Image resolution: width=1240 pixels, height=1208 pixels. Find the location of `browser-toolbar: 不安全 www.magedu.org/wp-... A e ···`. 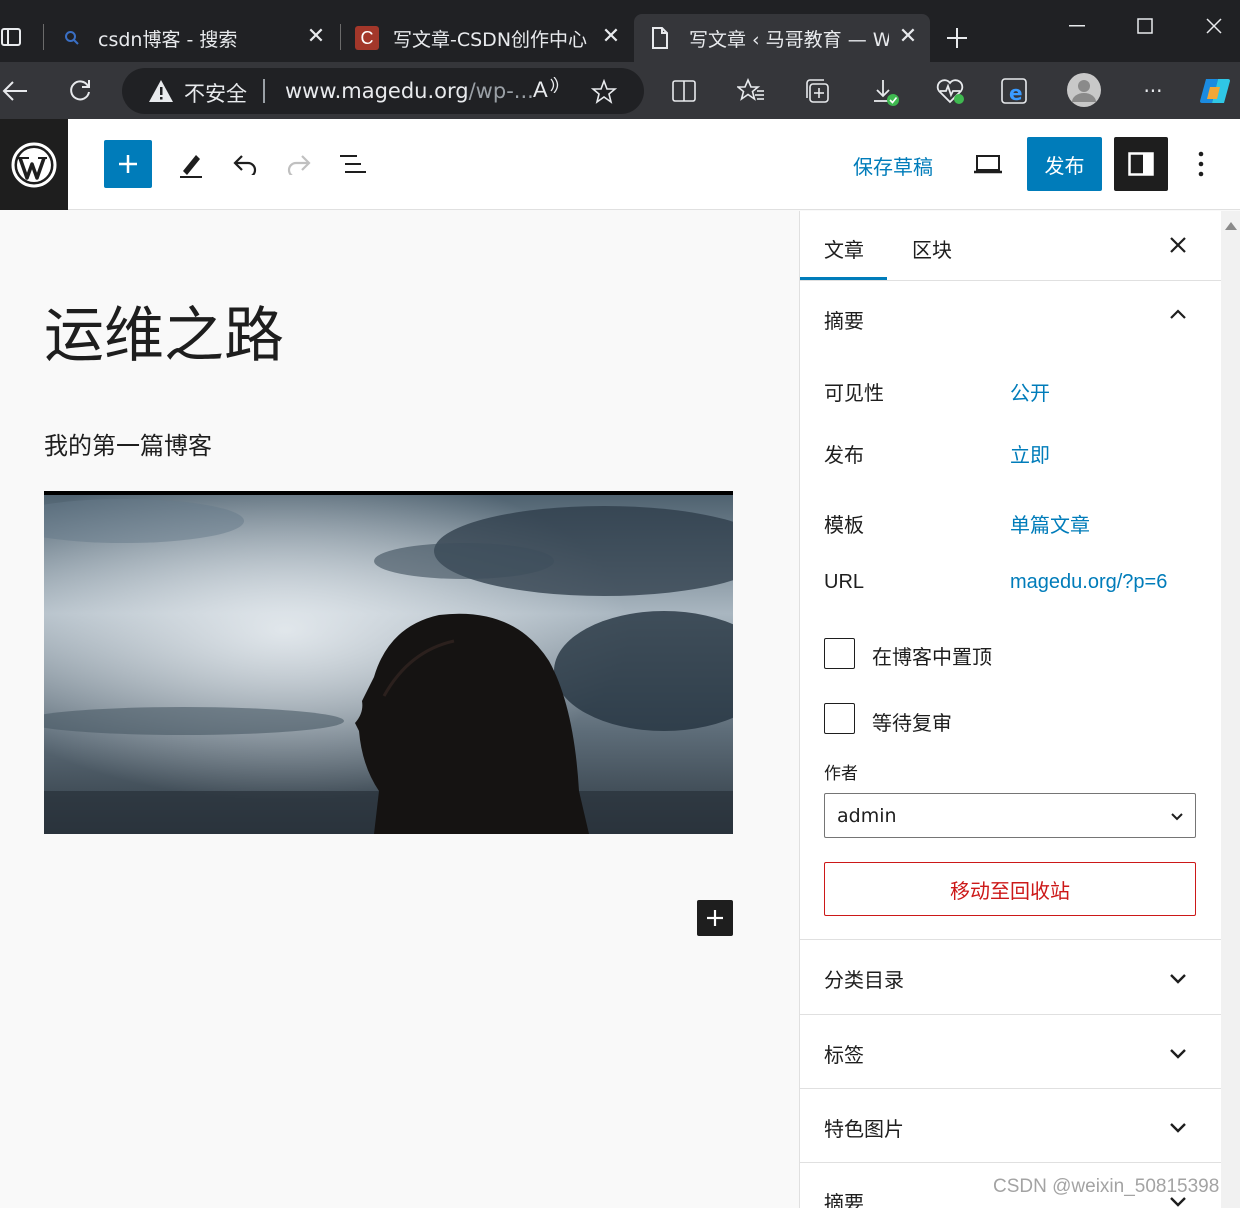

browser-toolbar: 不安全 www.magedu.org/wp-... A e ··· is located at coordinates (620, 90).